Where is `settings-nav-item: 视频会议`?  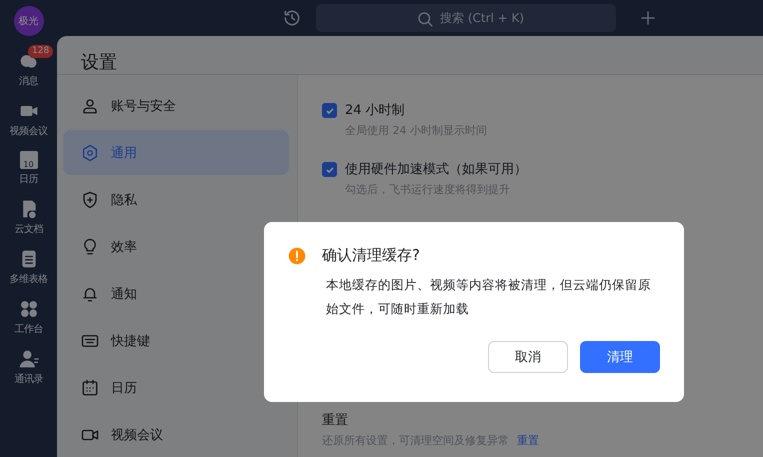 settings-nav-item: 视频会议 is located at coordinates (176, 434).